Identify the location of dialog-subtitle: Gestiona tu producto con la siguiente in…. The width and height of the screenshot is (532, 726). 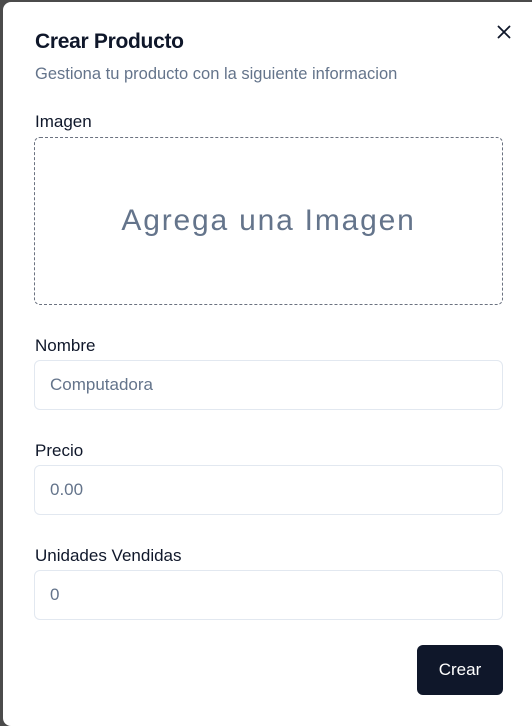
(216, 74).